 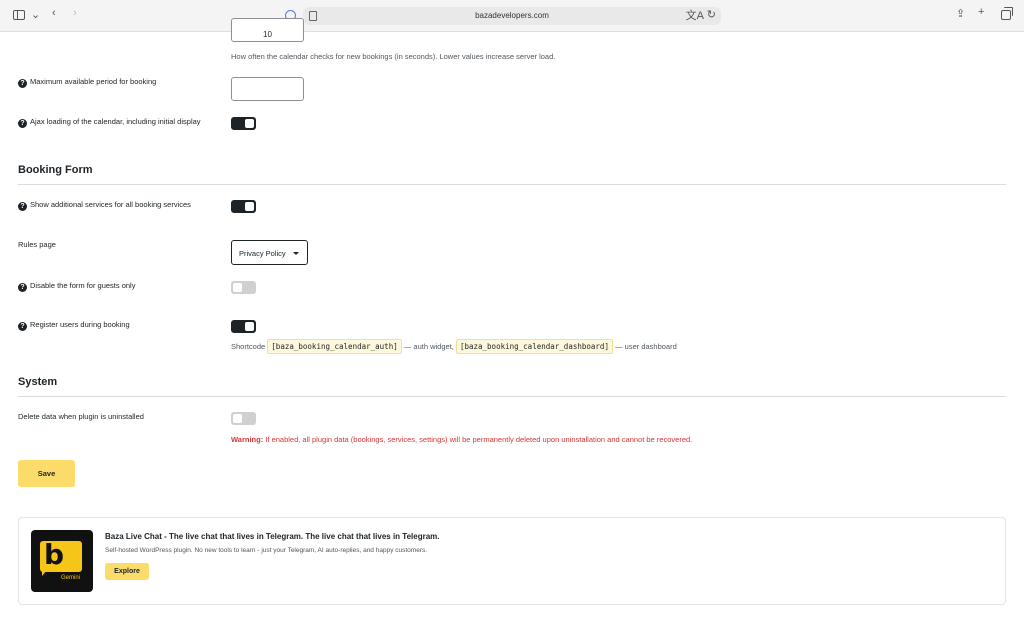 What do you see at coordinates (46, 473) in the screenshot?
I see `save-button: Save` at bounding box center [46, 473].